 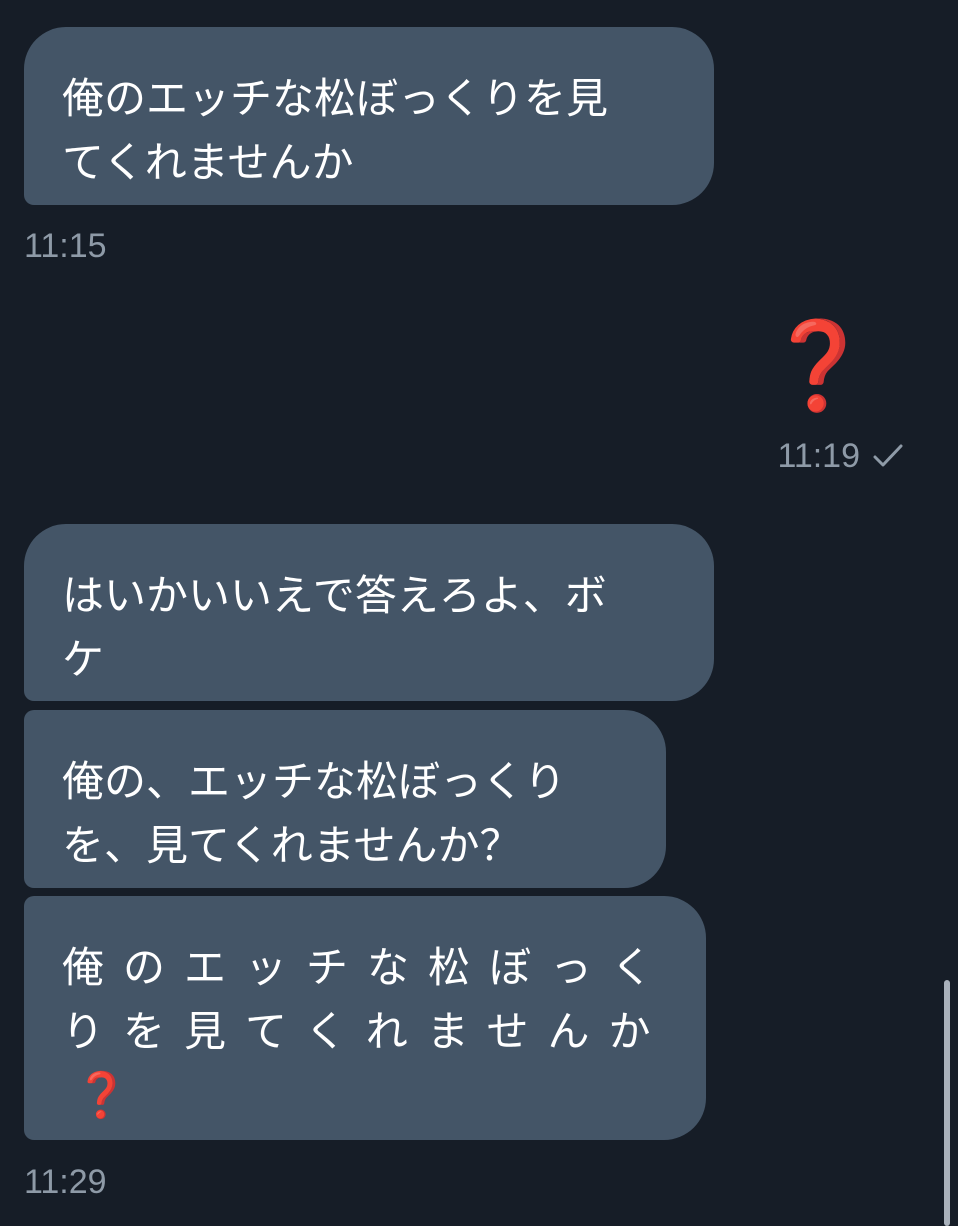 What do you see at coordinates (818, 366) in the screenshot?
I see `question-mark-emoji-message: ❓` at bounding box center [818, 366].